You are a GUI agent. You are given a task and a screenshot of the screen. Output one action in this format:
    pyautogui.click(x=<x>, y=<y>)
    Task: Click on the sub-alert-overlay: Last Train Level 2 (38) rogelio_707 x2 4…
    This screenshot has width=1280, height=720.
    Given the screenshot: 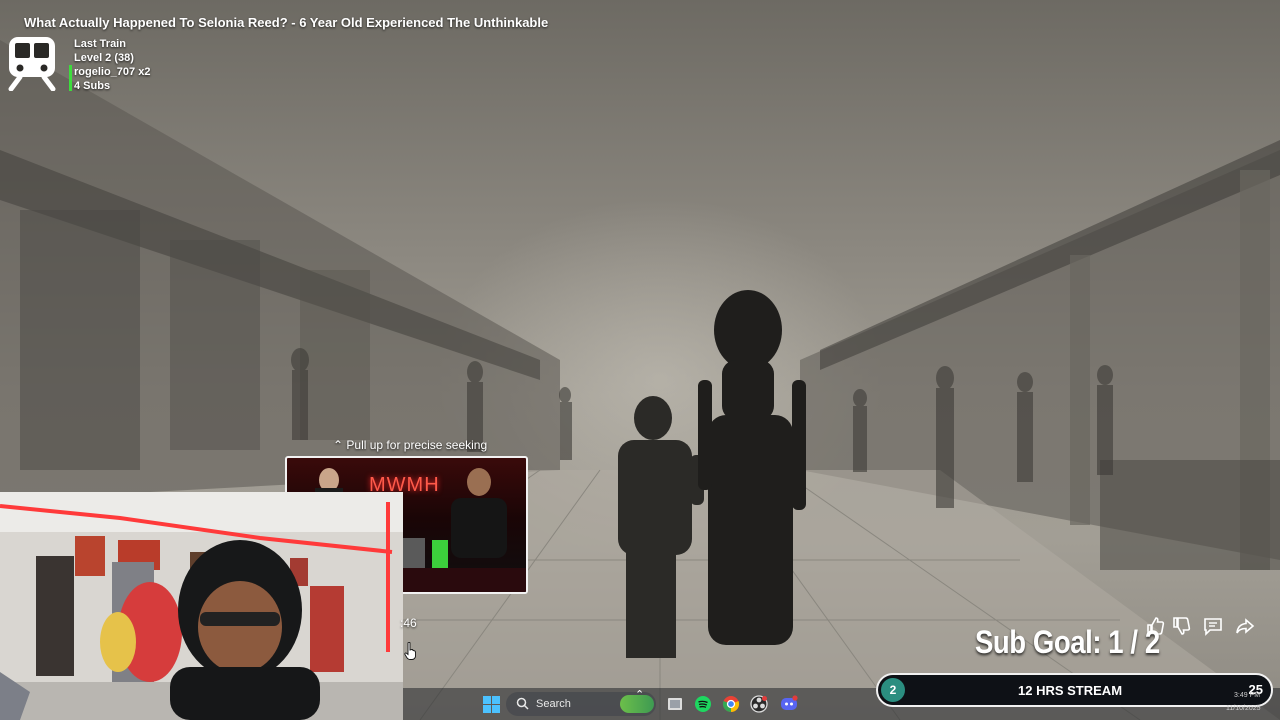 What is the action you would take?
    pyautogui.click(x=86, y=65)
    